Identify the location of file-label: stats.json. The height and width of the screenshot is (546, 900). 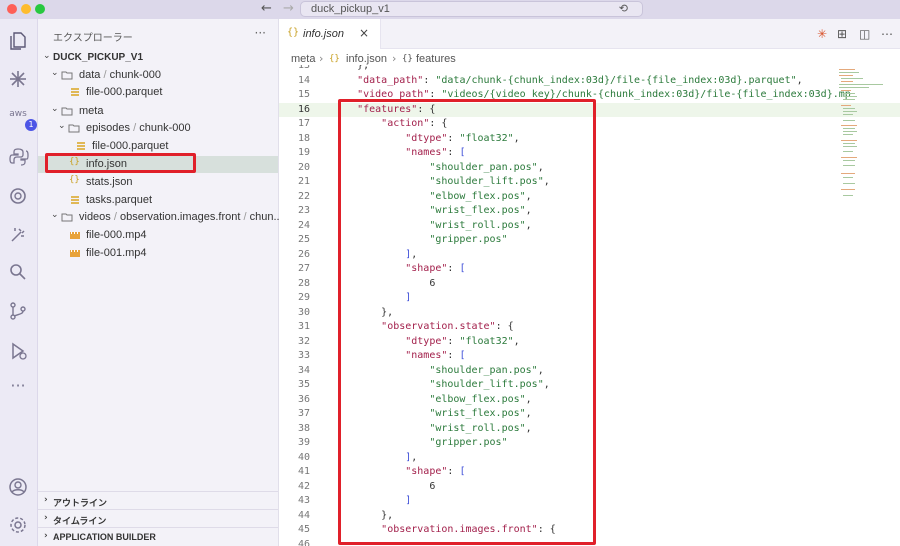
(109, 182).